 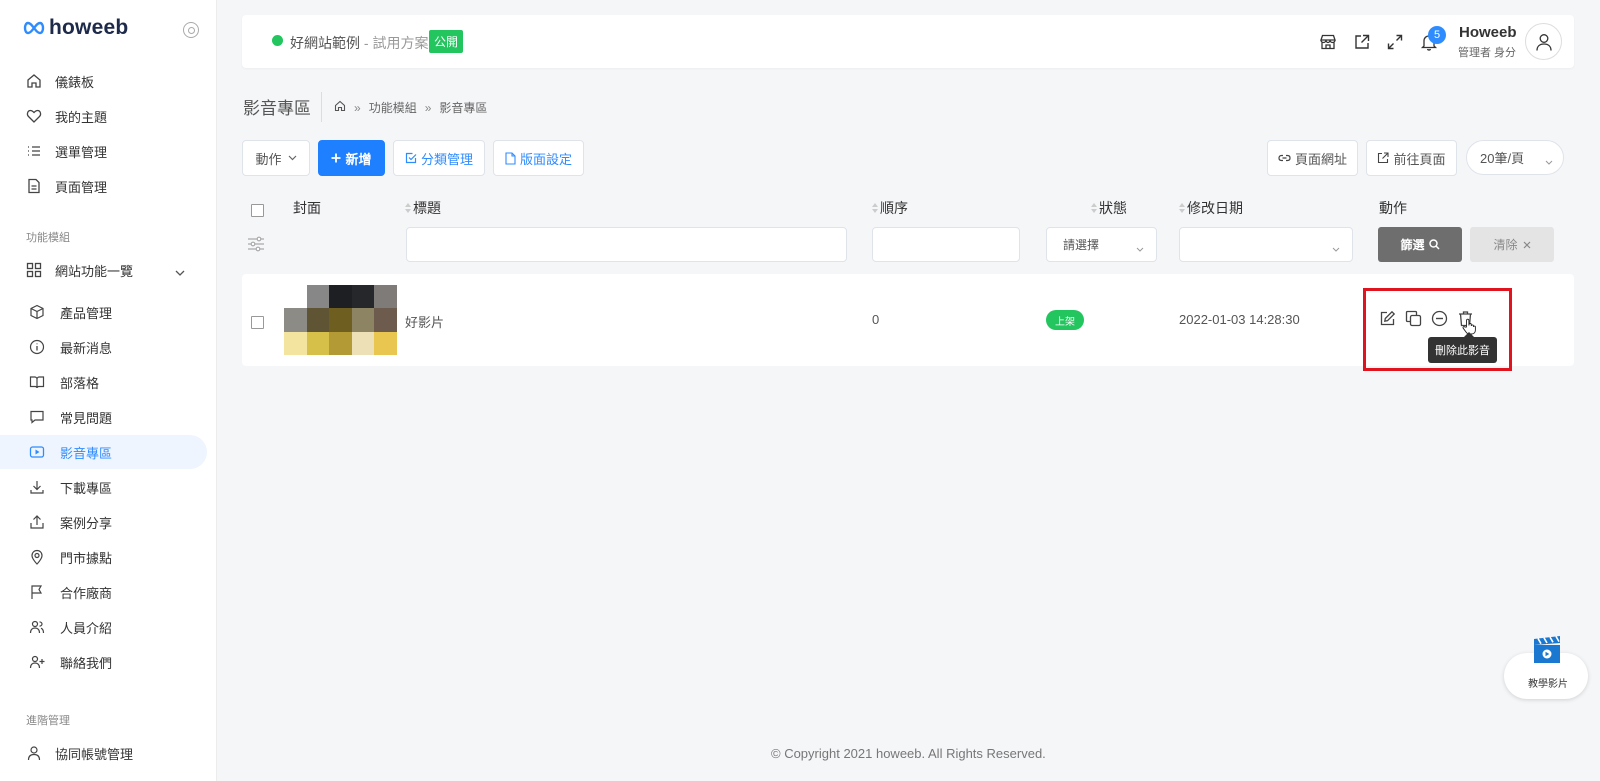 I want to click on sidebar-group-site-features: 網站功能一覽, so click(x=103, y=270).